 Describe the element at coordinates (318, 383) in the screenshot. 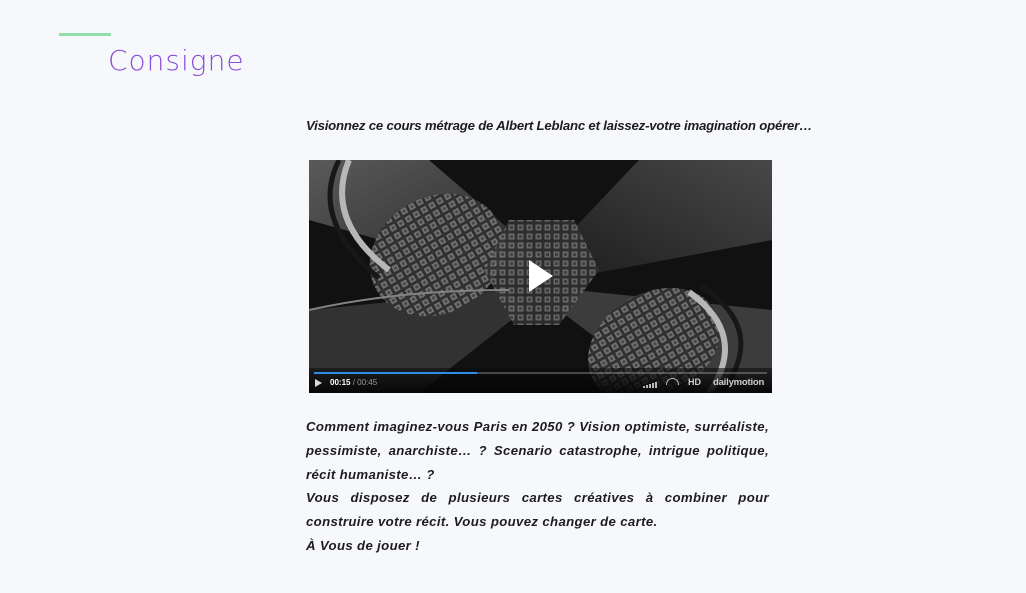

I see `play-icon` at that location.